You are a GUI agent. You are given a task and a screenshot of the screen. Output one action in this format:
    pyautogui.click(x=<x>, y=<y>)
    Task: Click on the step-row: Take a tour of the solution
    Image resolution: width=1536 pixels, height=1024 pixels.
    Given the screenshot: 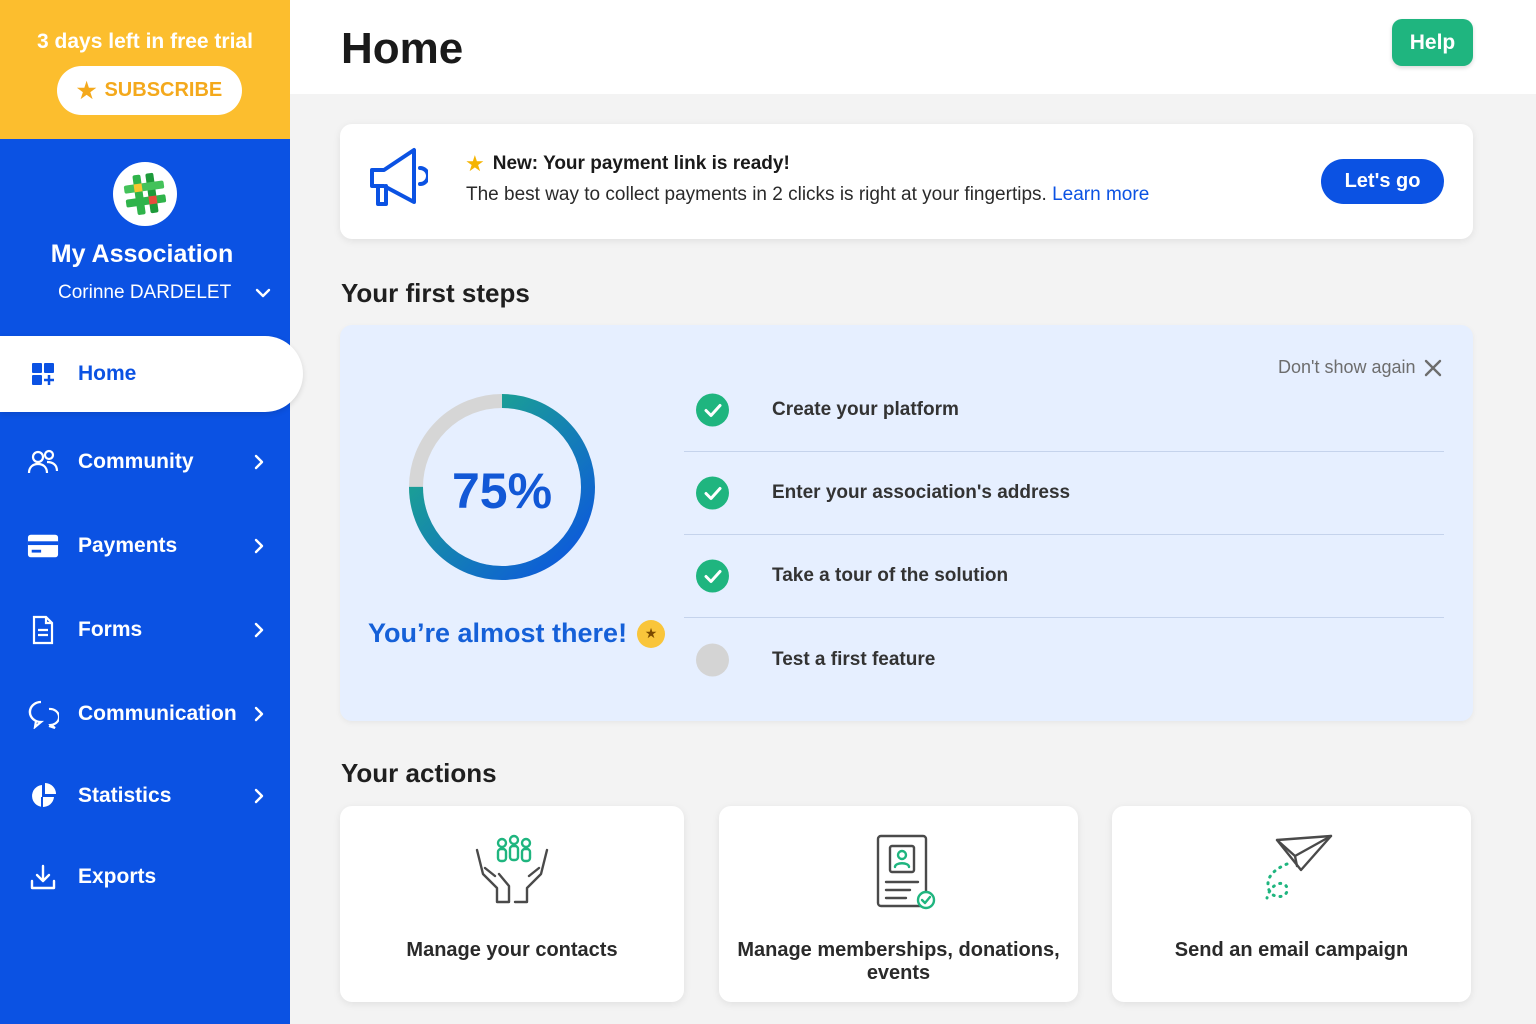 What is the action you would take?
    pyautogui.click(x=1064, y=576)
    